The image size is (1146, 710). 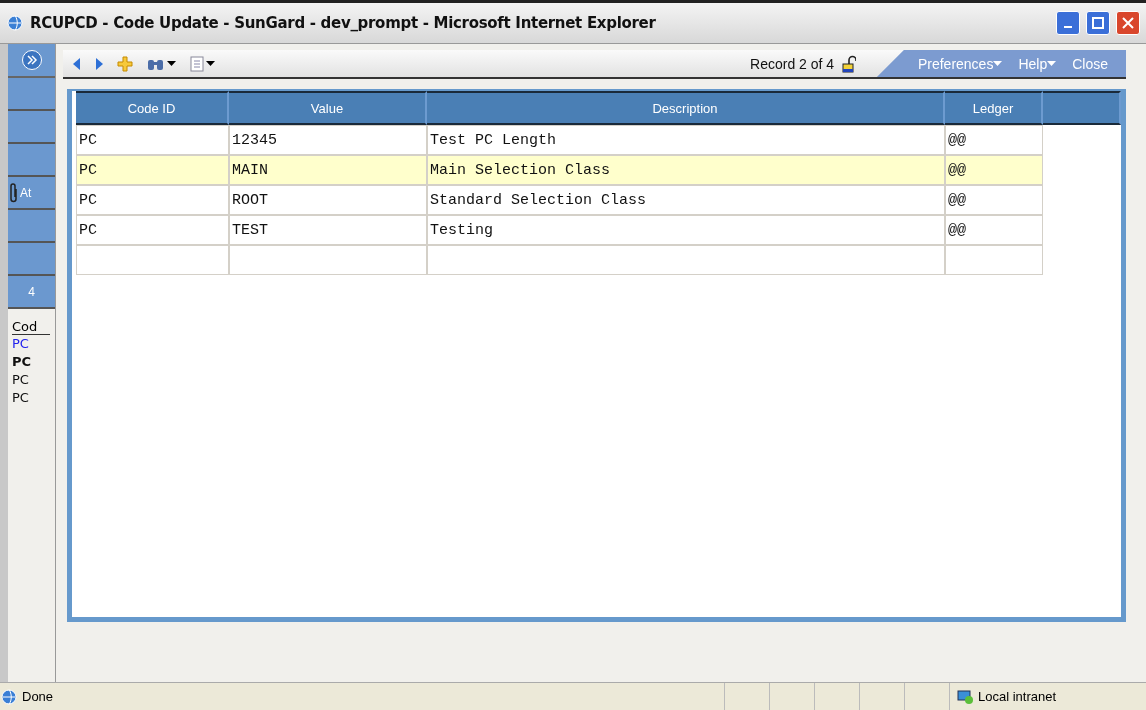 I want to click on table-cell: Test PC Length, so click(x=686, y=140).